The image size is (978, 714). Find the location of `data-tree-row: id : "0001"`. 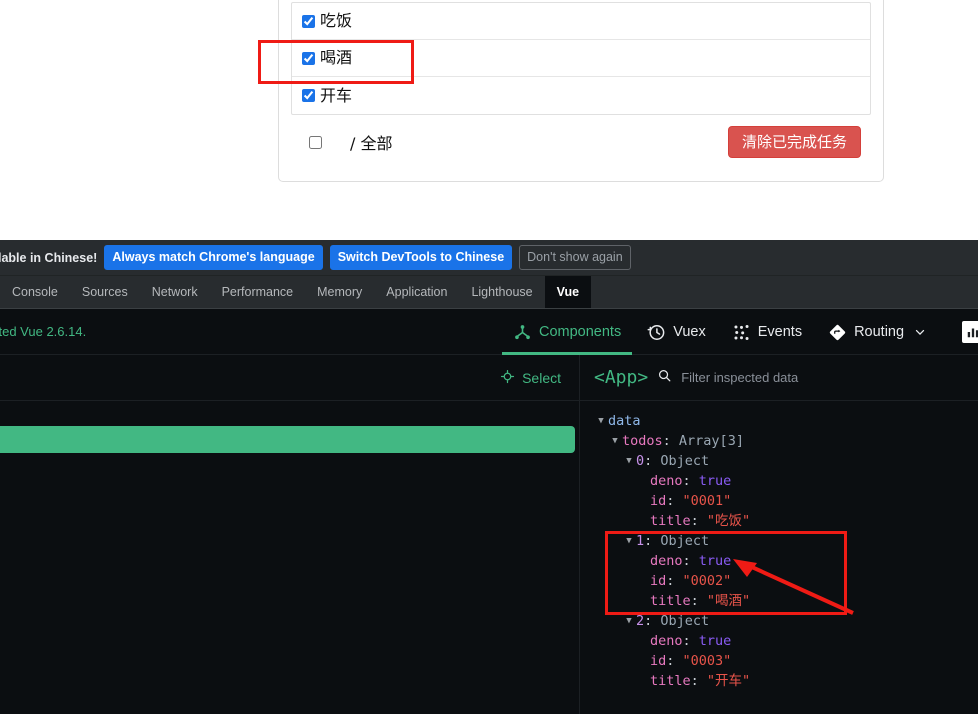

data-tree-row: id : "0001" is located at coordinates (779, 501).